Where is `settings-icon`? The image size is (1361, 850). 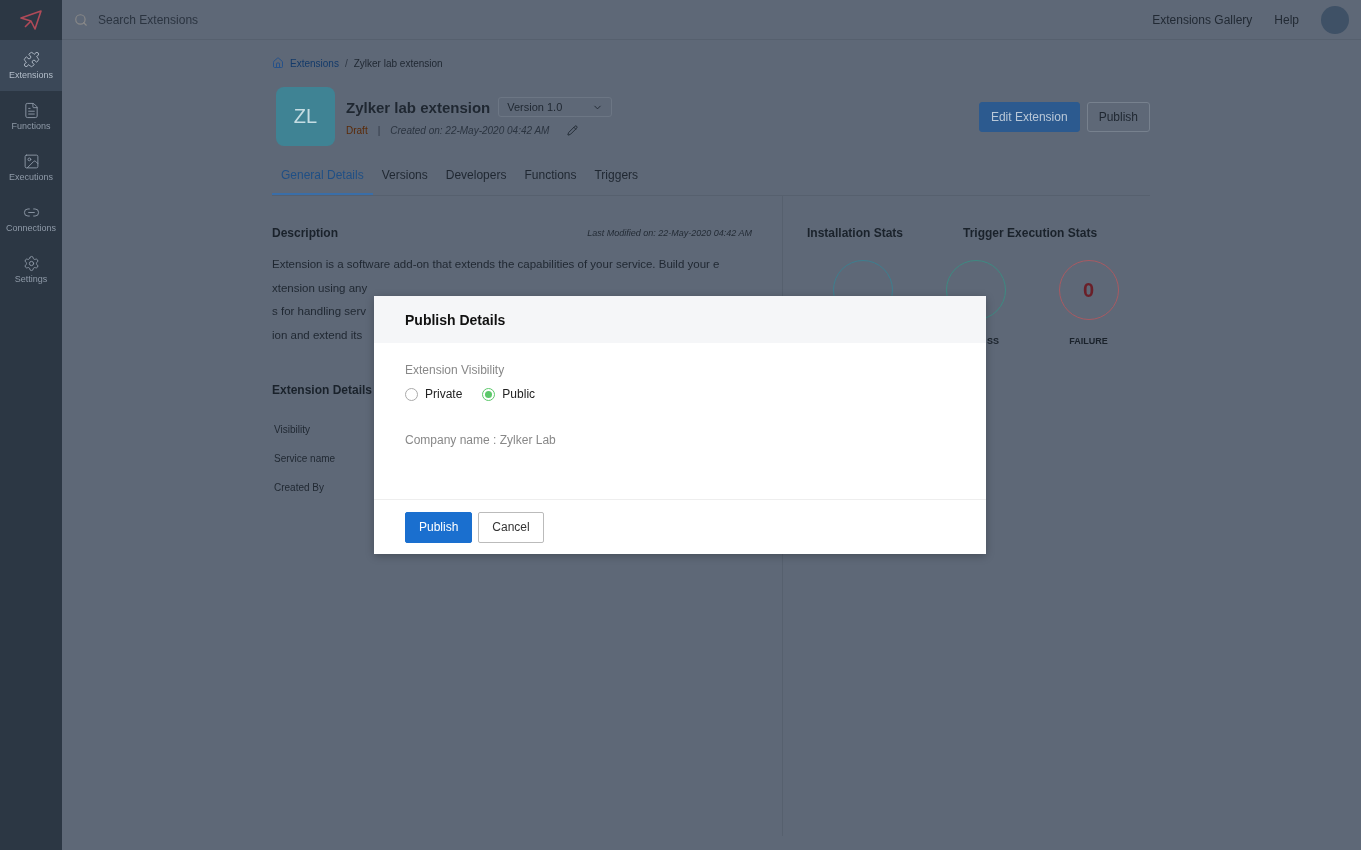 settings-icon is located at coordinates (31, 263).